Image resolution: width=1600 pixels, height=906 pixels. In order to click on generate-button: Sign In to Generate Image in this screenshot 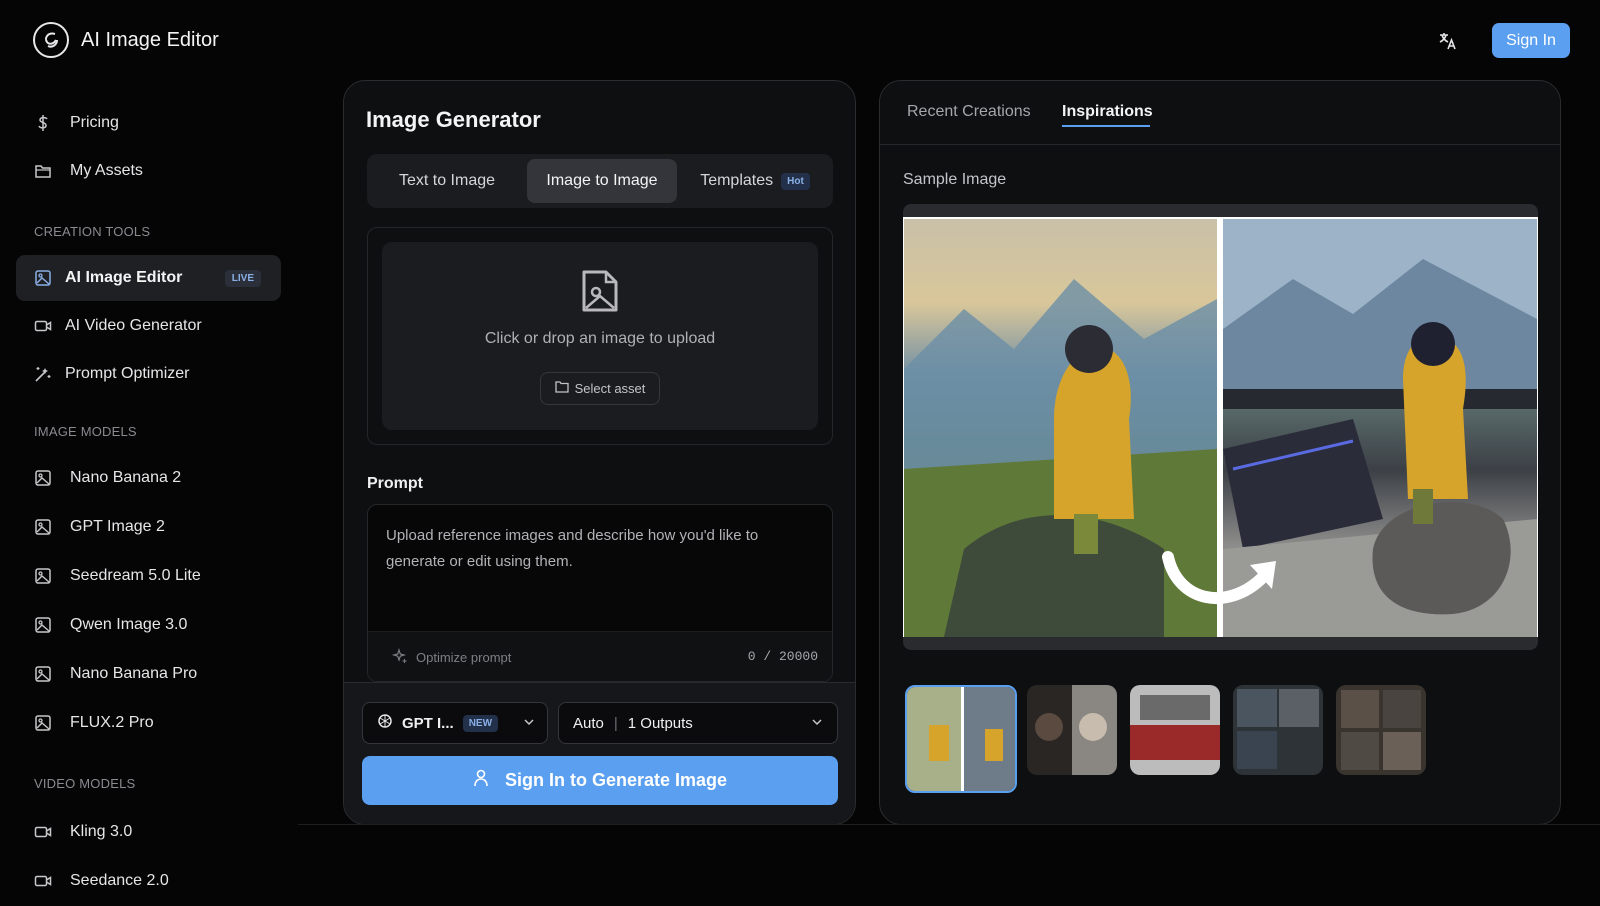, I will do `click(600, 780)`.